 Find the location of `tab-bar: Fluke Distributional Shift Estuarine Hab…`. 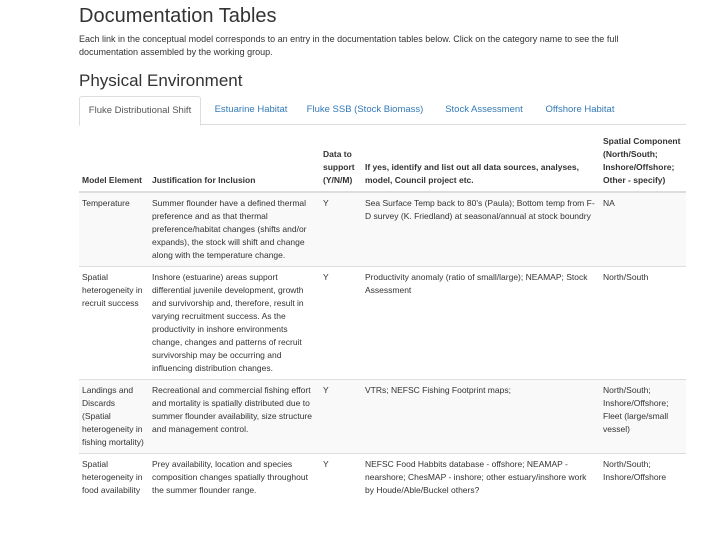

tab-bar: Fluke Distributional Shift Estuarine Hab… is located at coordinates (382, 111).